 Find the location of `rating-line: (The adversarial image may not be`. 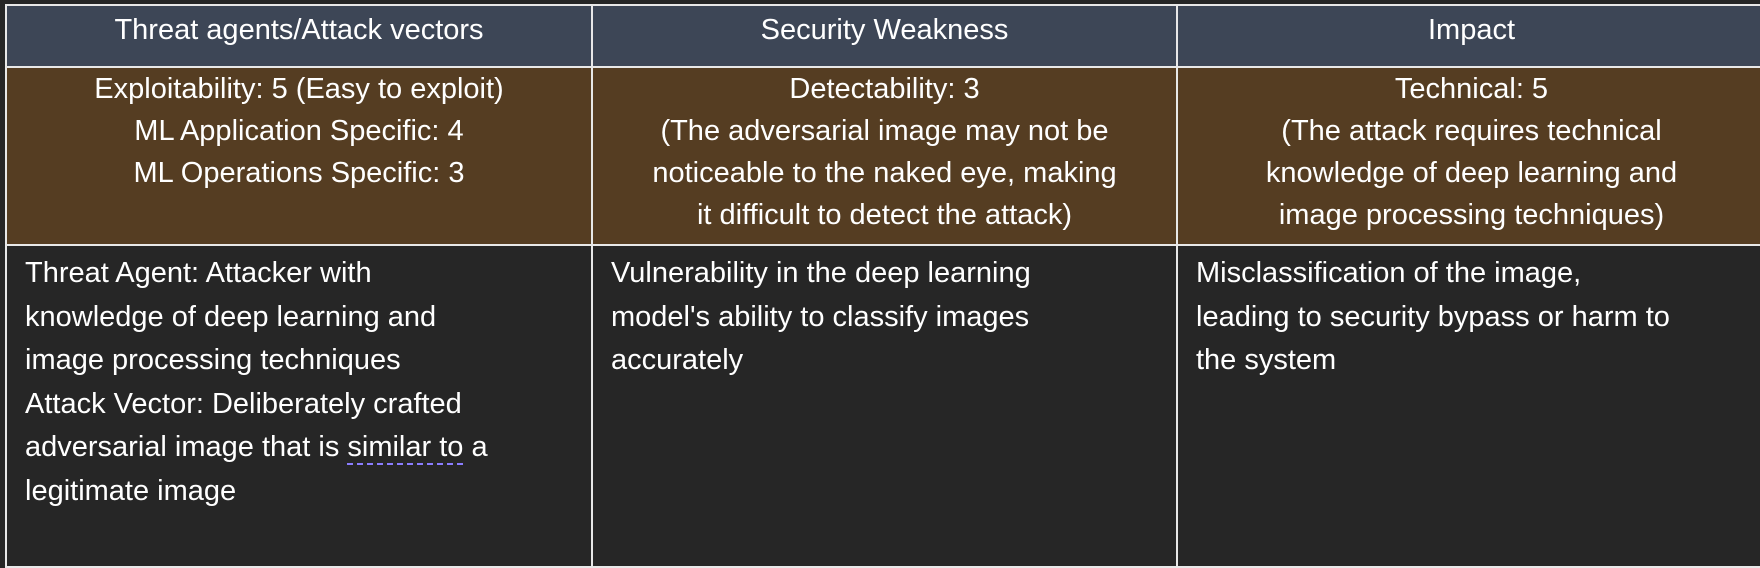

rating-line: (The adversarial image may not be is located at coordinates (884, 131).